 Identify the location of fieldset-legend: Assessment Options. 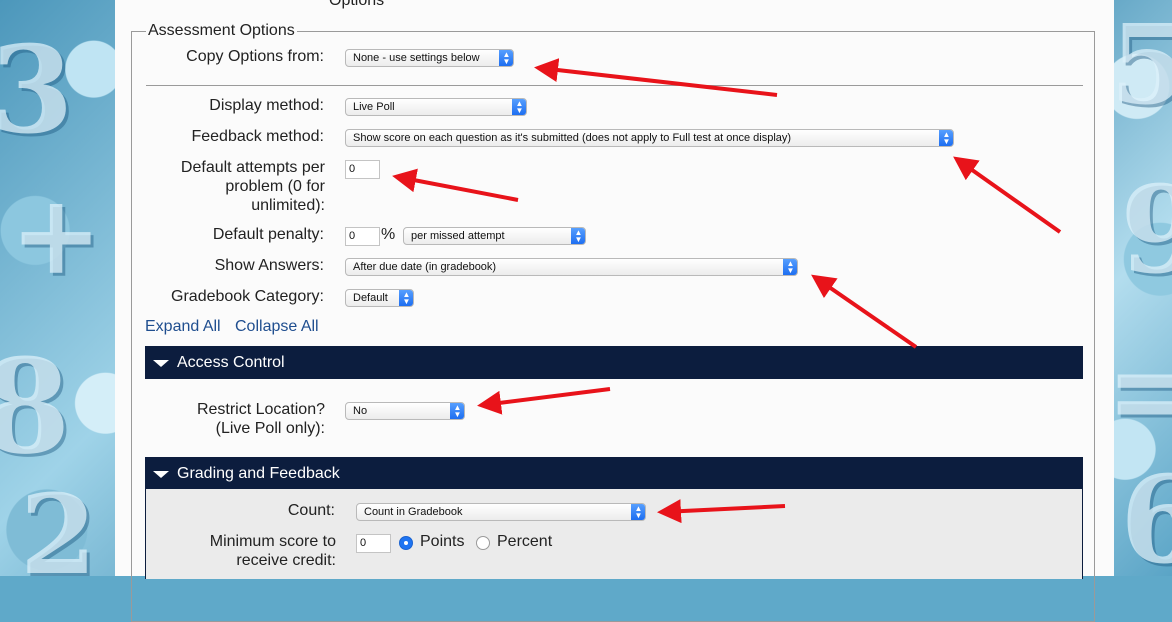
(221, 30).